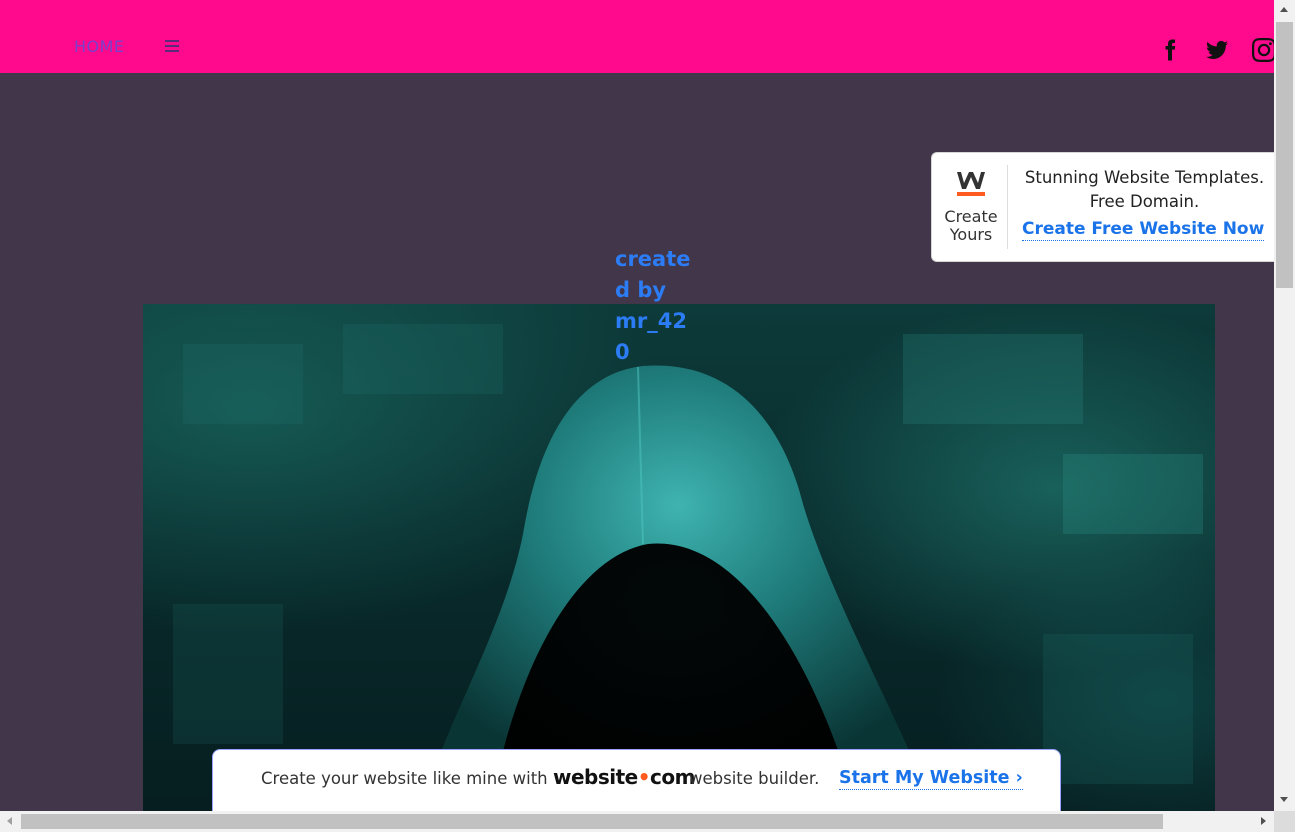 The width and height of the screenshot is (1295, 832). What do you see at coordinates (592, 821) in the screenshot?
I see `horizontal-scroll-thumb` at bounding box center [592, 821].